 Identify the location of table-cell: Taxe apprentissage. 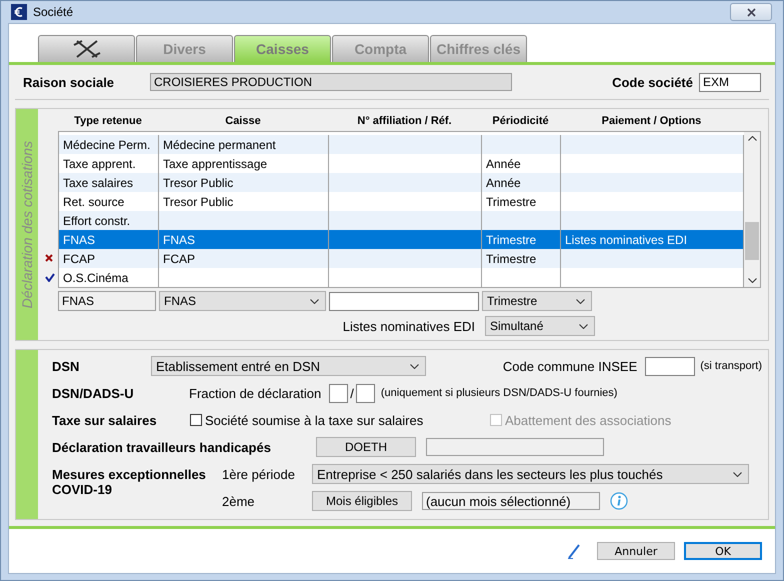
(215, 163).